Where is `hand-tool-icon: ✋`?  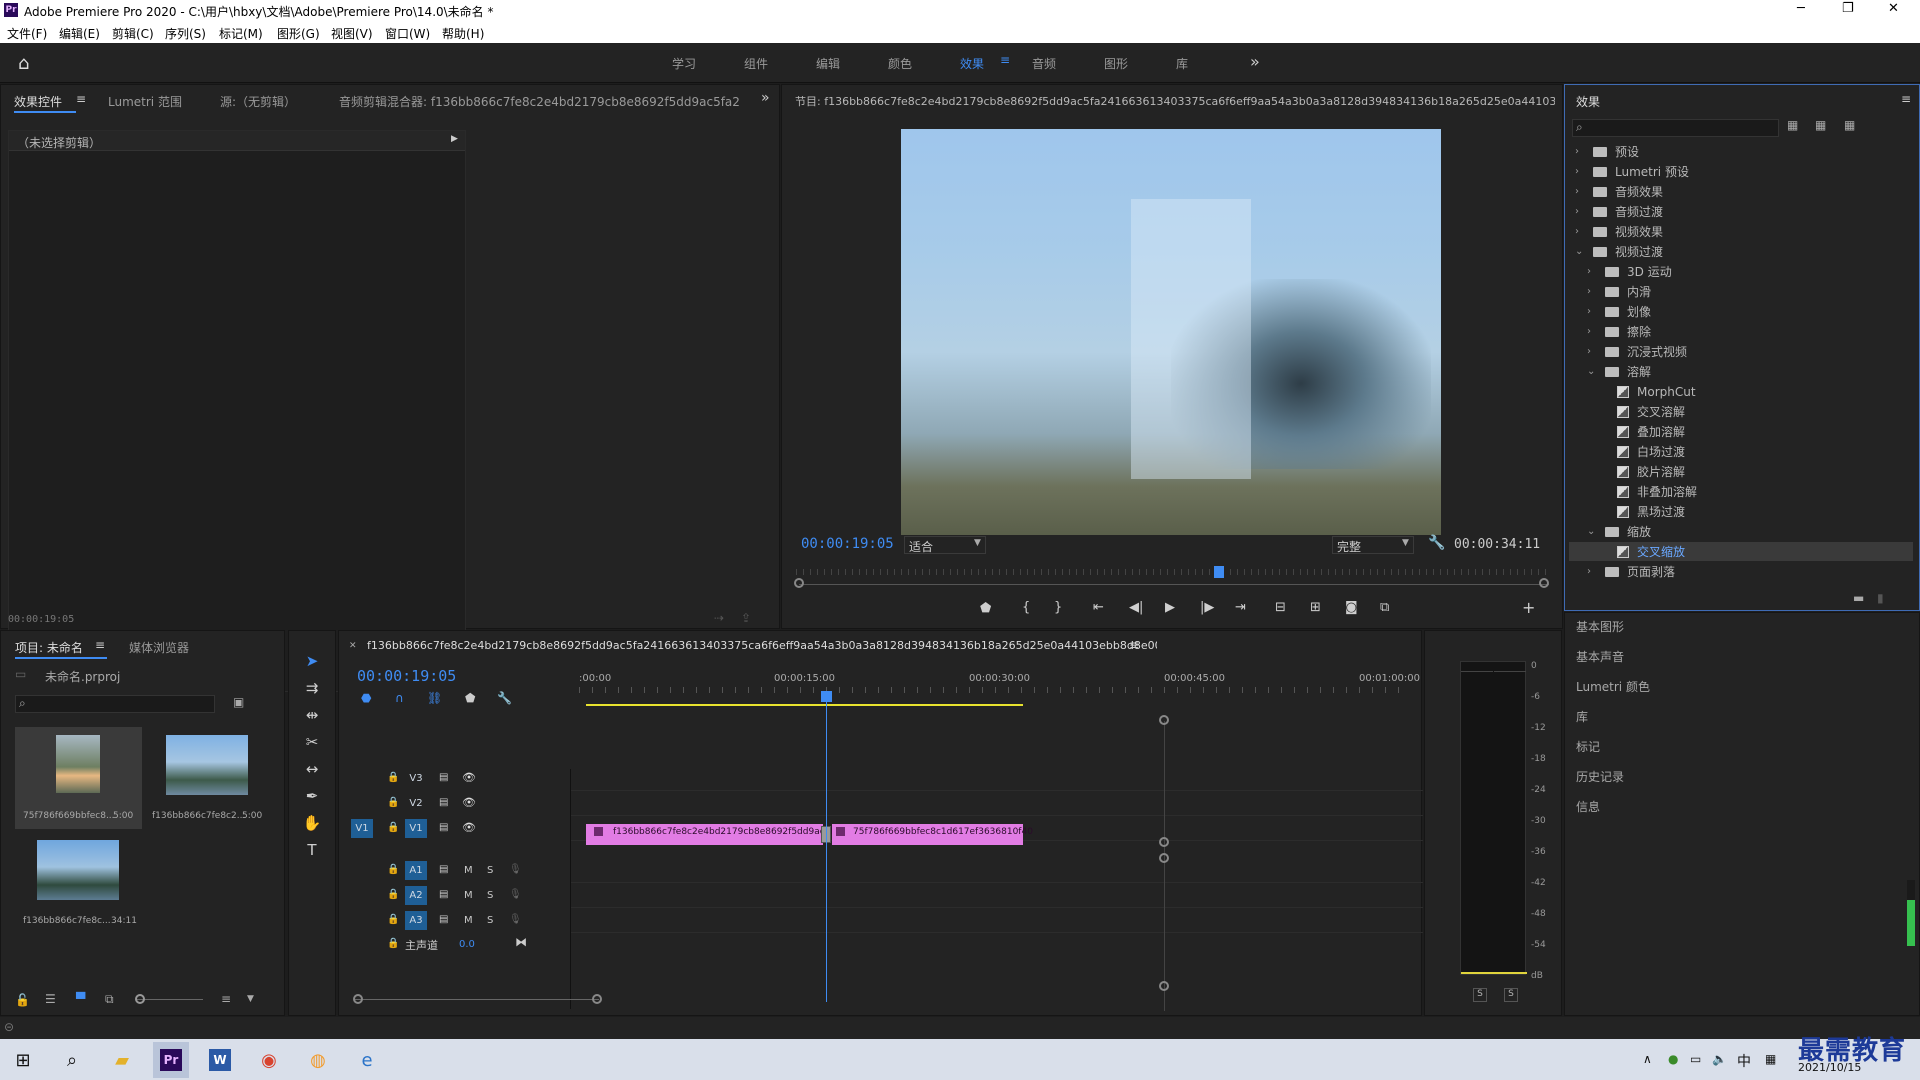
hand-tool-icon: ✋ is located at coordinates (312, 823).